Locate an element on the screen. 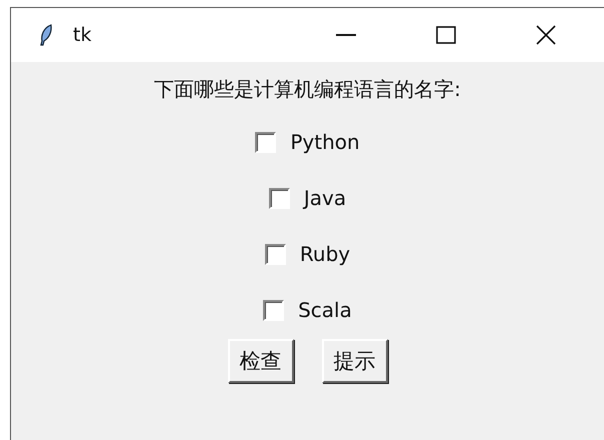 The image size is (604, 440). maximize-icon is located at coordinates (446, 35).